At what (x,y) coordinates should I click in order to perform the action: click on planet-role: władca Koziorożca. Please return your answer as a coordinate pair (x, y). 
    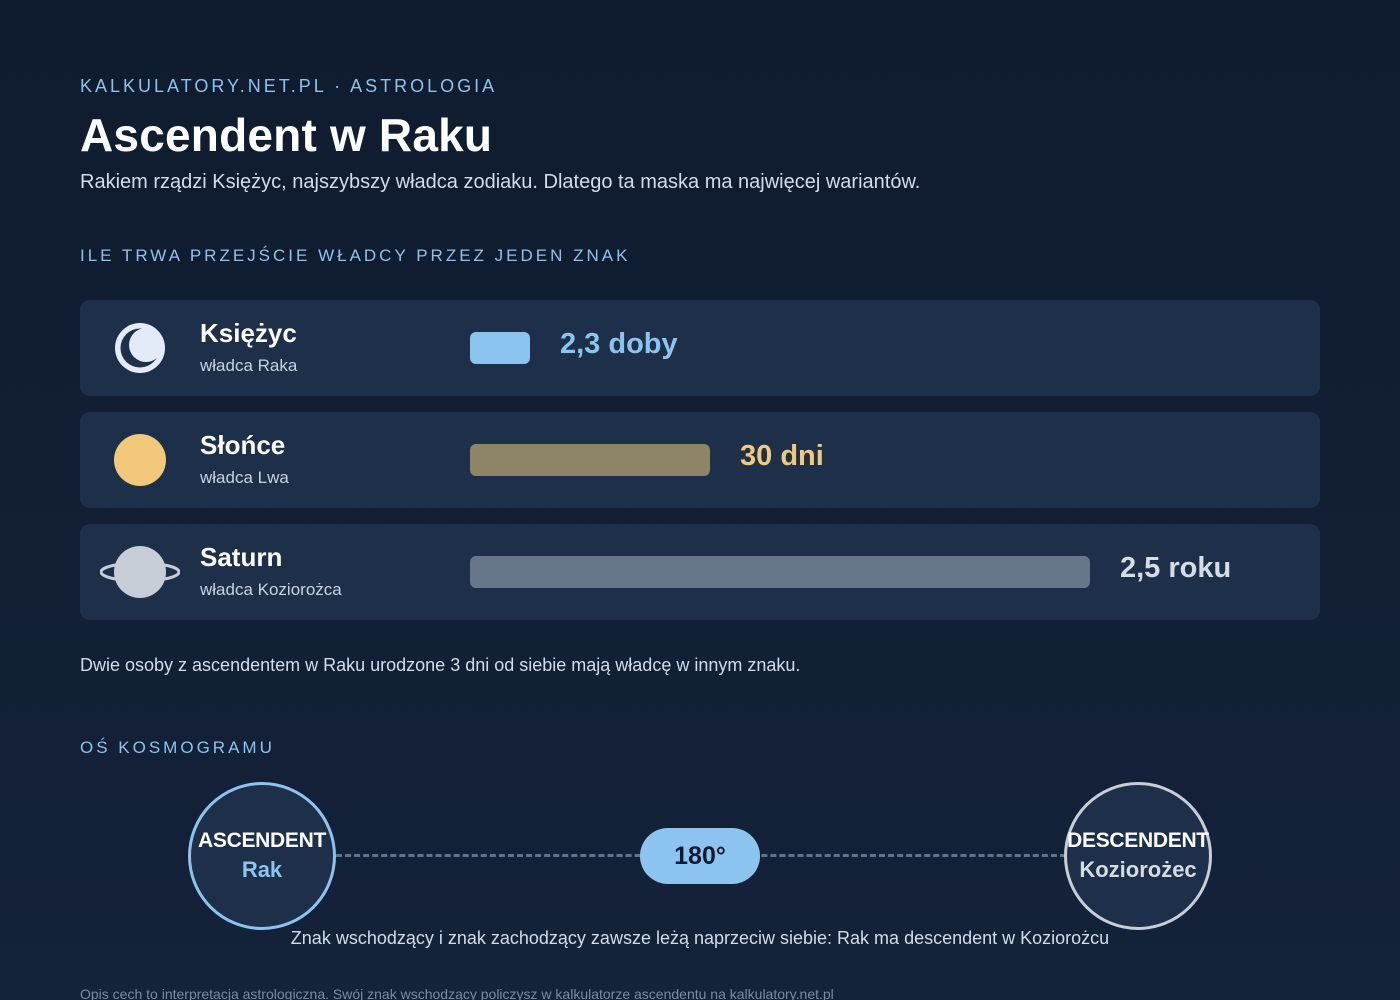
    Looking at the image, I should click on (271, 589).